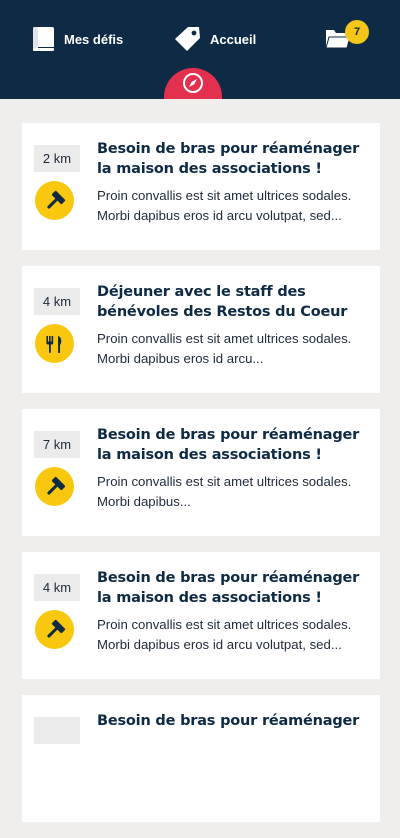 This screenshot has height=838, width=400. I want to click on tag-icon, so click(188, 39).